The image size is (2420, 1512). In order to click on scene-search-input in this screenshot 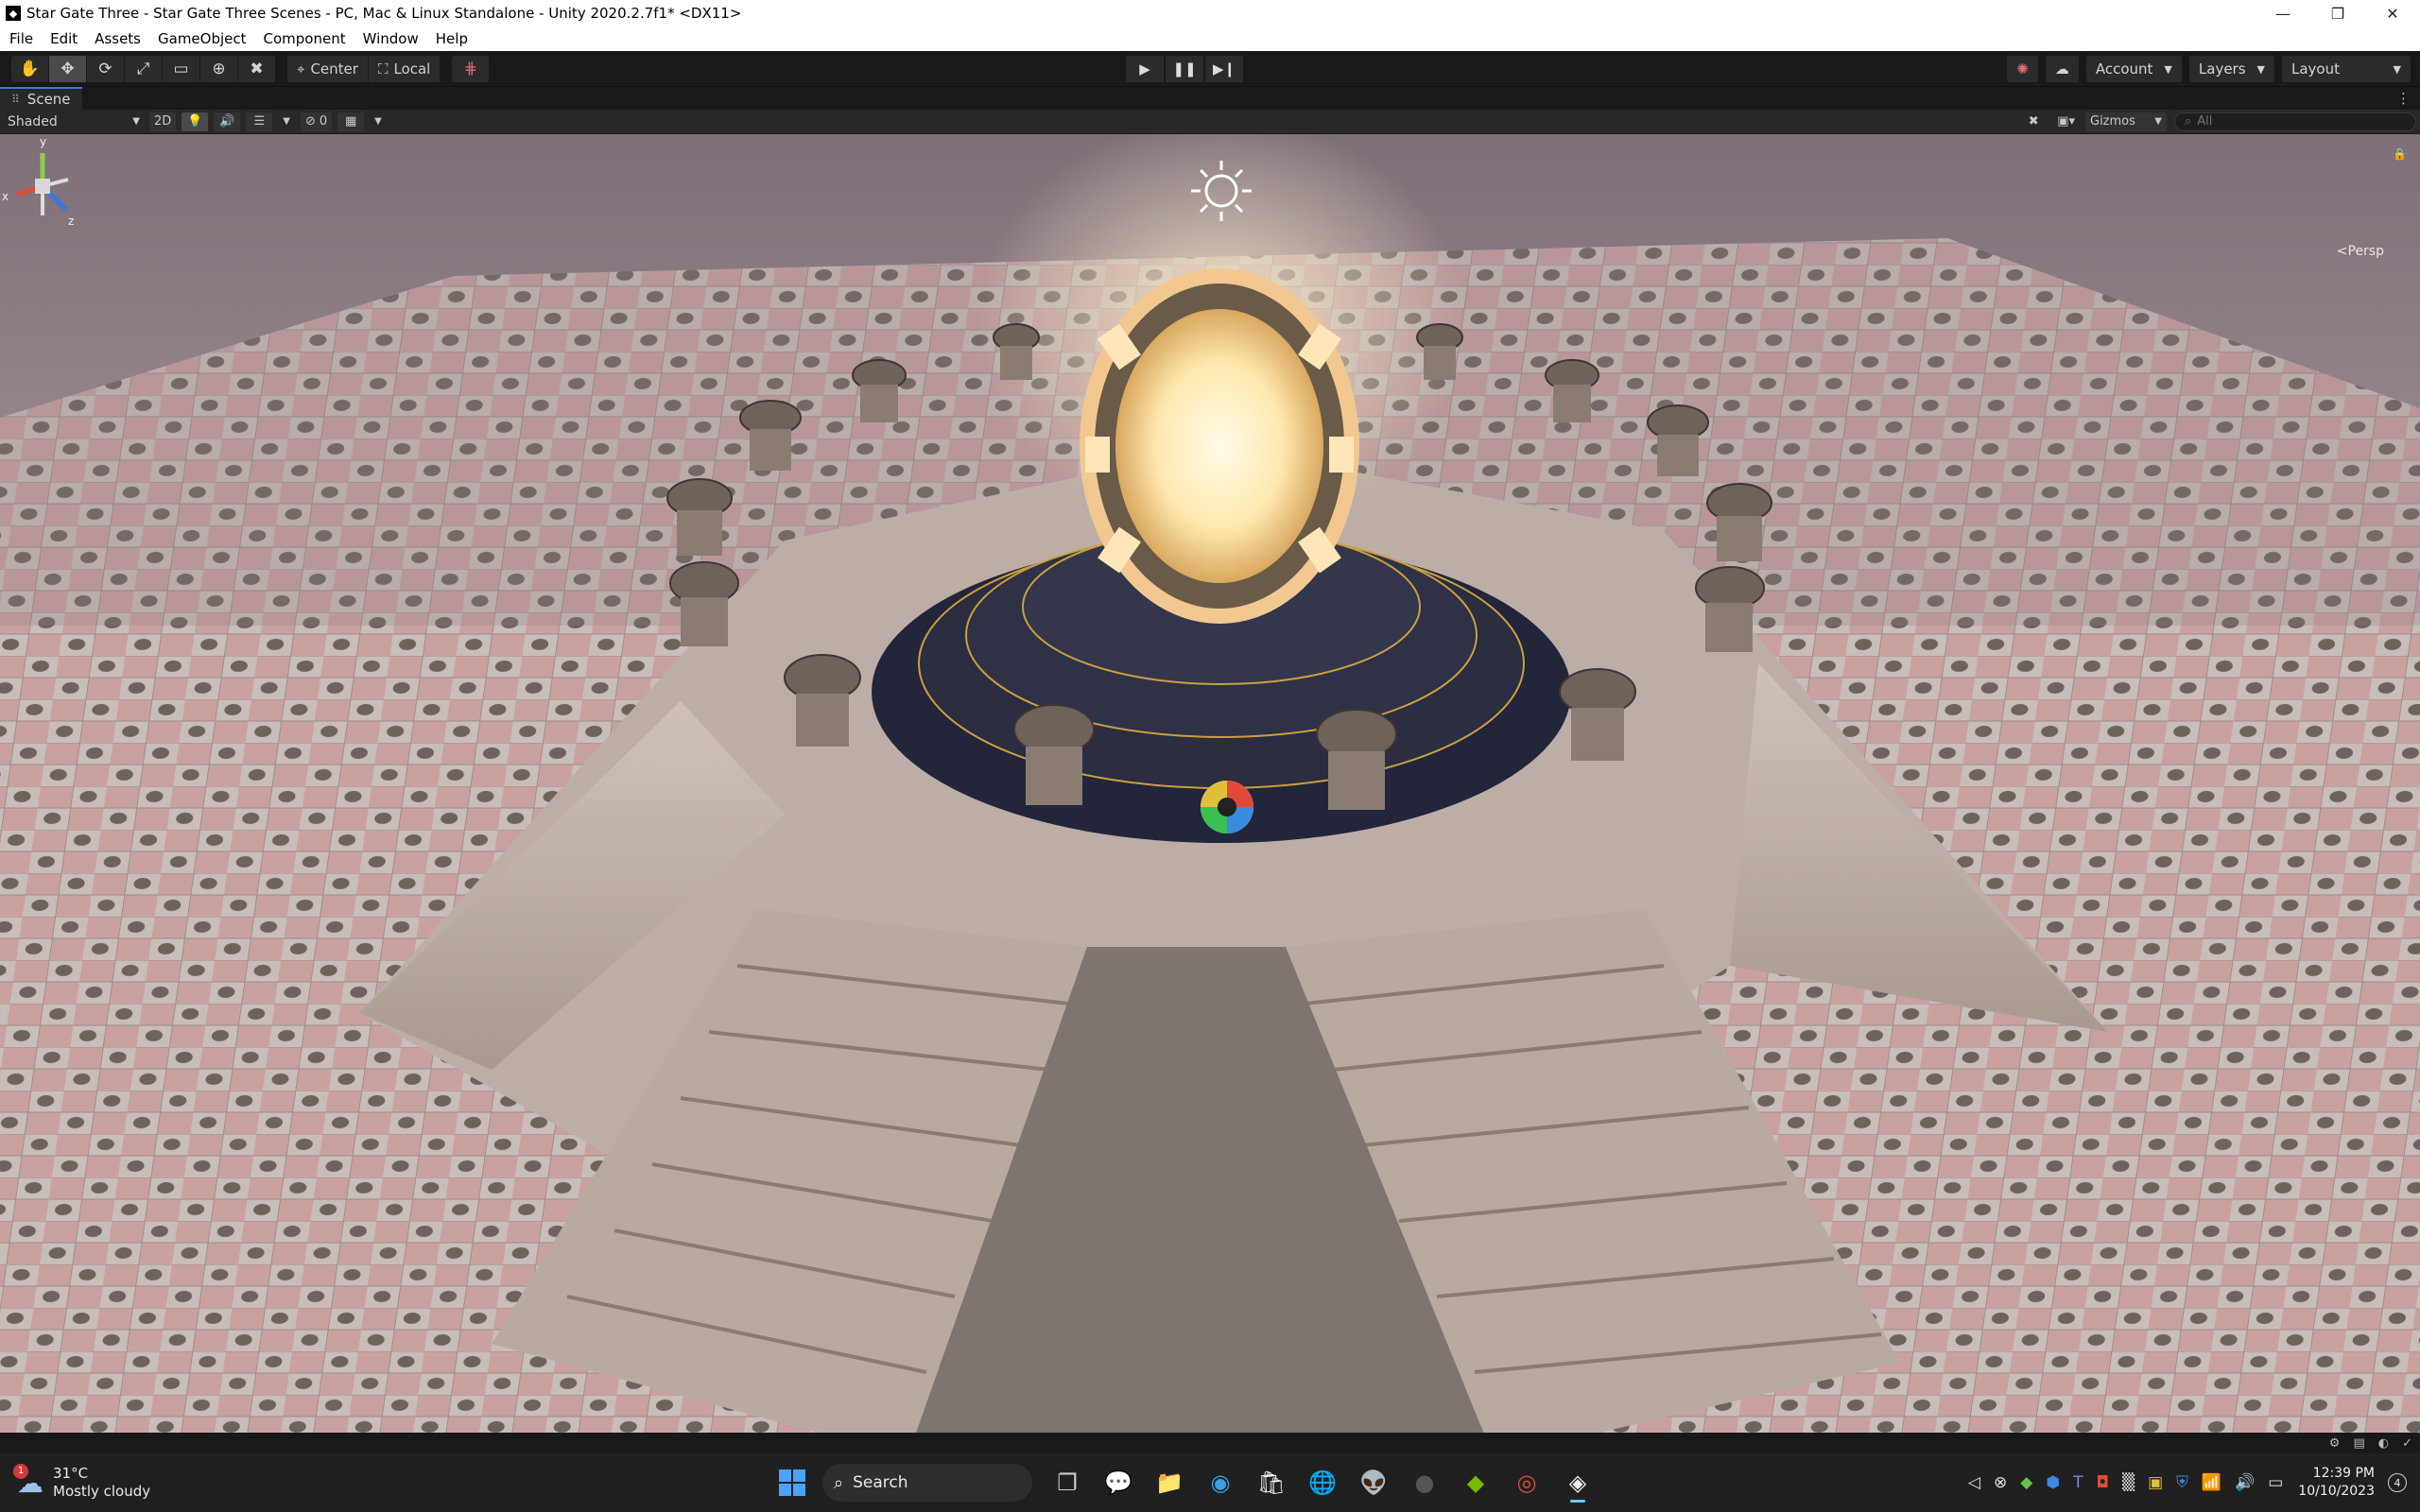, I will do `click(2292, 121)`.